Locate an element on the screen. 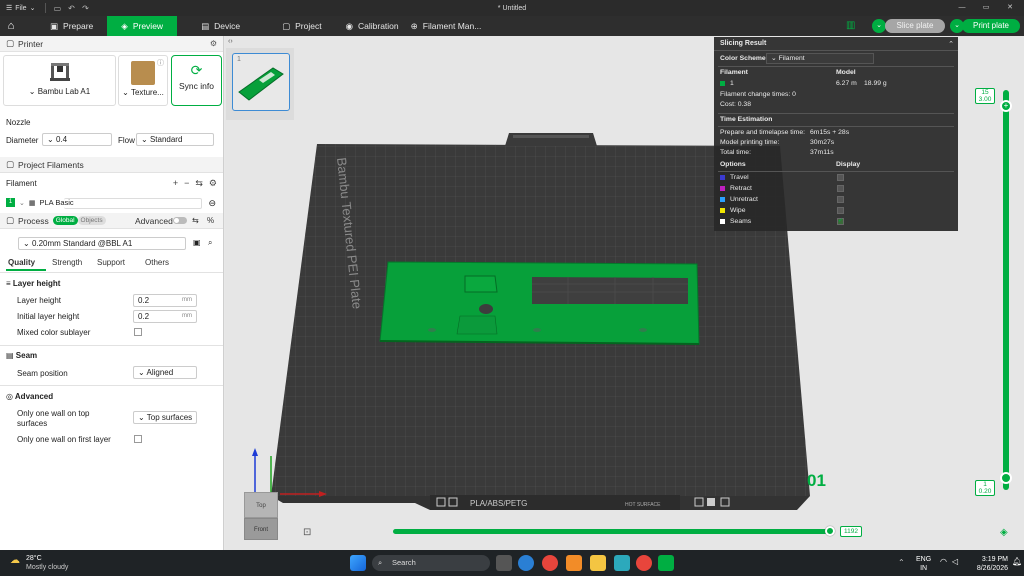 This screenshot has height=576, width=1024. printer-settings-icon: ⚙ is located at coordinates (213, 43).